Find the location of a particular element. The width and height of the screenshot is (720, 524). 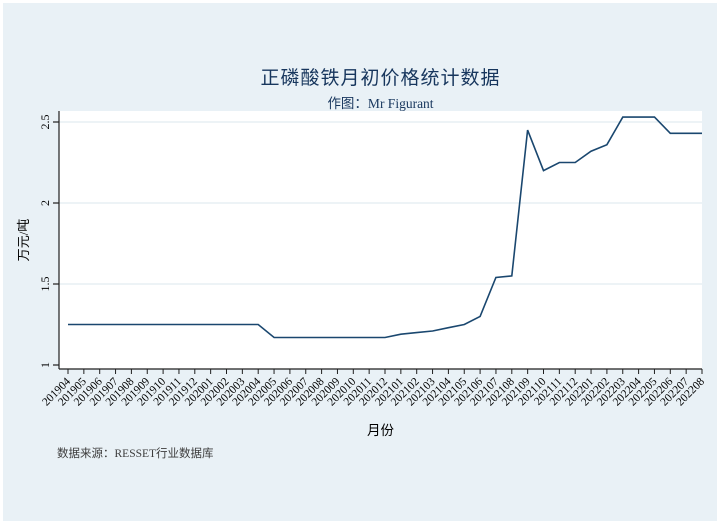

y-tick-label: 2.5 is located at coordinates (45, 122).